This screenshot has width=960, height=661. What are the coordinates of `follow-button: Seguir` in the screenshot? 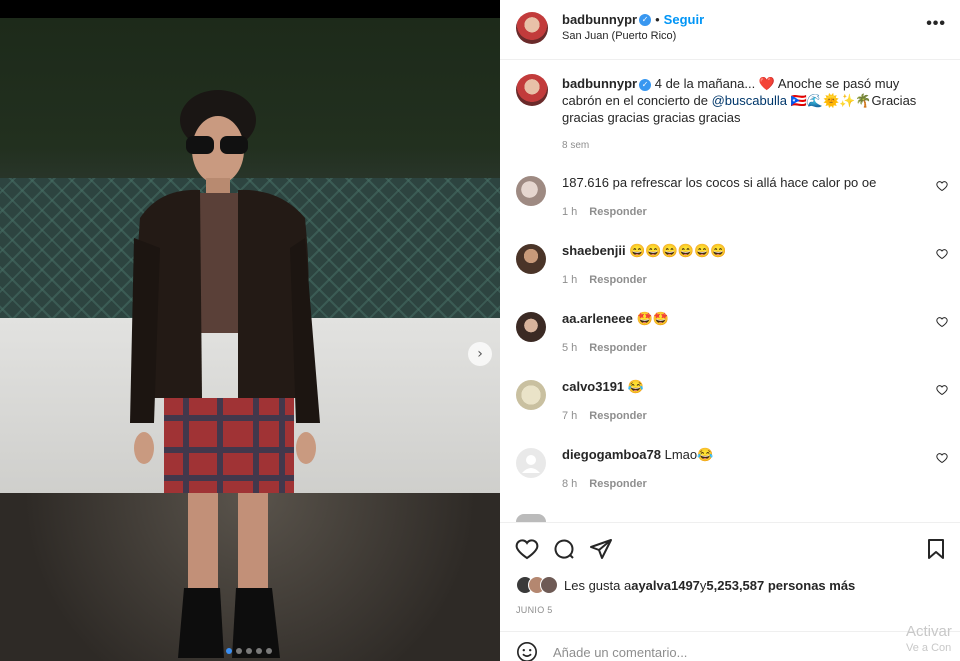 It's located at (684, 19).